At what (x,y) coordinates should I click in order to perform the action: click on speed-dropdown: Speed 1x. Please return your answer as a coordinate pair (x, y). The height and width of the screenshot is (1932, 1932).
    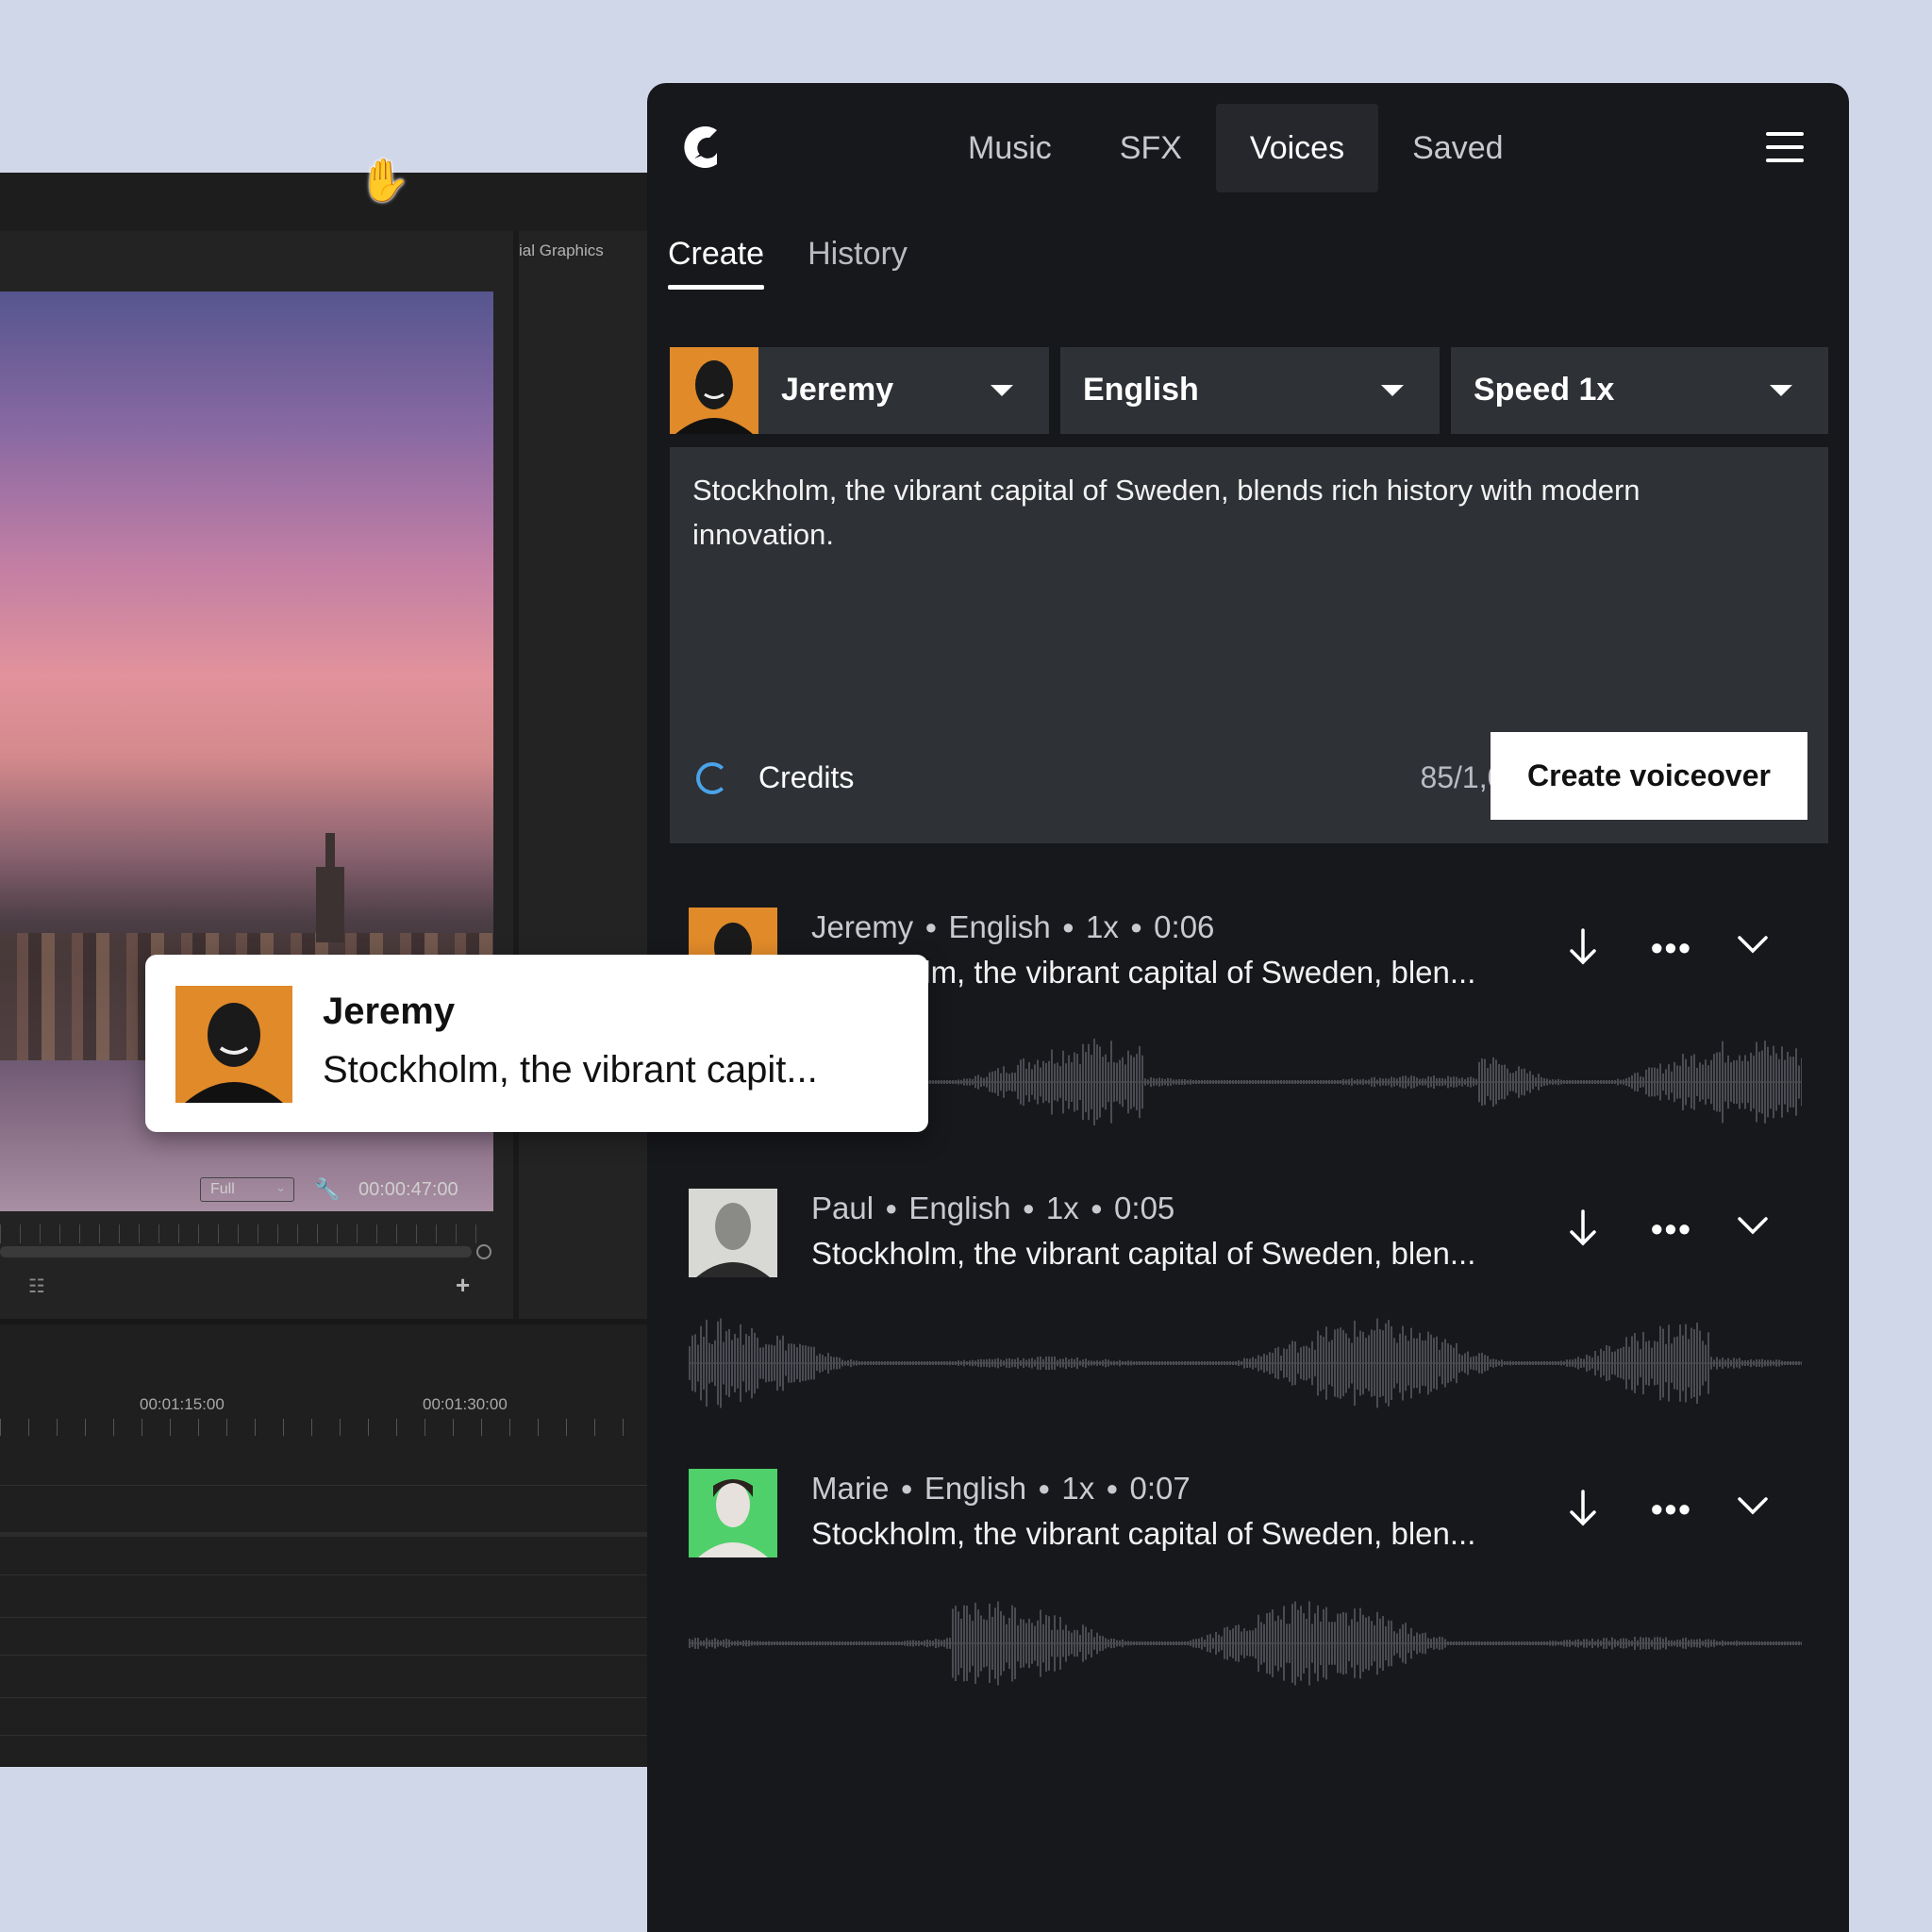
    Looking at the image, I should click on (1640, 391).